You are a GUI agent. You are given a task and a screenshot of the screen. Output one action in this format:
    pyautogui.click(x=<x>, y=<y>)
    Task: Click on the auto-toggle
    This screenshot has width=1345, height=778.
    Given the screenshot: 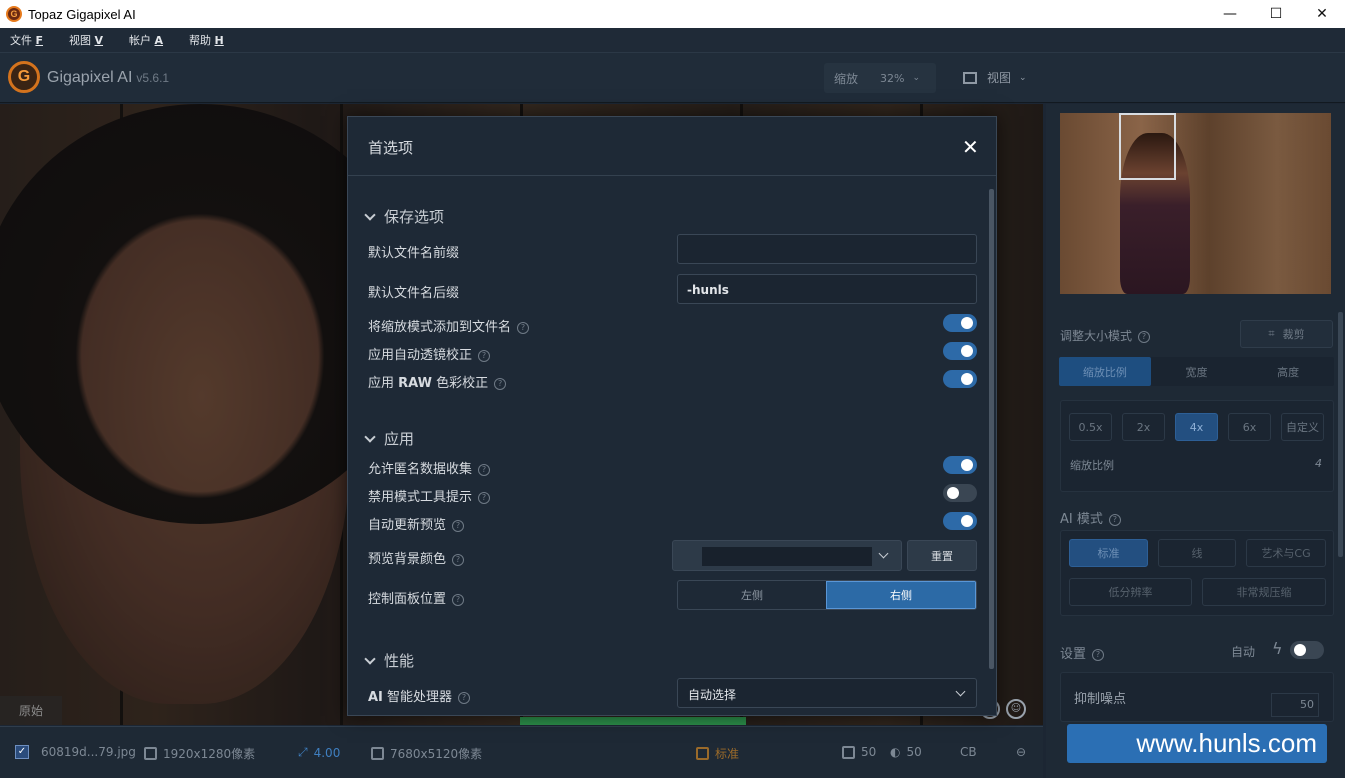 What is the action you would take?
    pyautogui.click(x=1307, y=650)
    